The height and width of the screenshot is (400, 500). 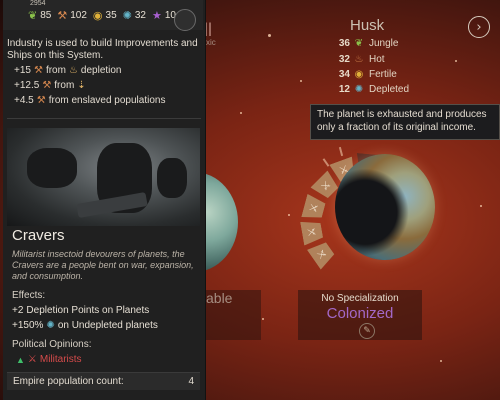 I want to click on fertile-icon: ◉, so click(x=359, y=74).